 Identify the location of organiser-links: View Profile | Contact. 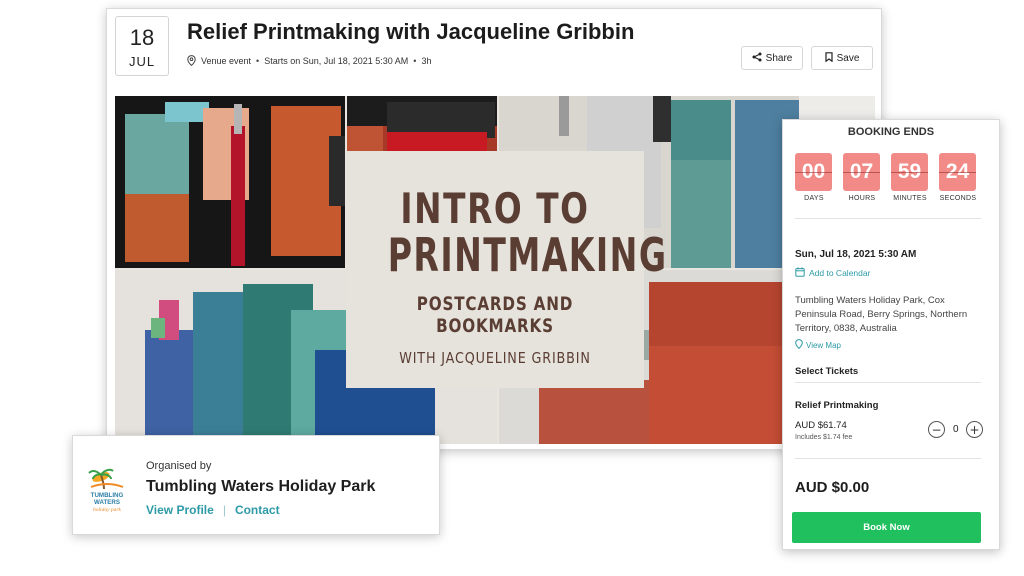
(213, 510).